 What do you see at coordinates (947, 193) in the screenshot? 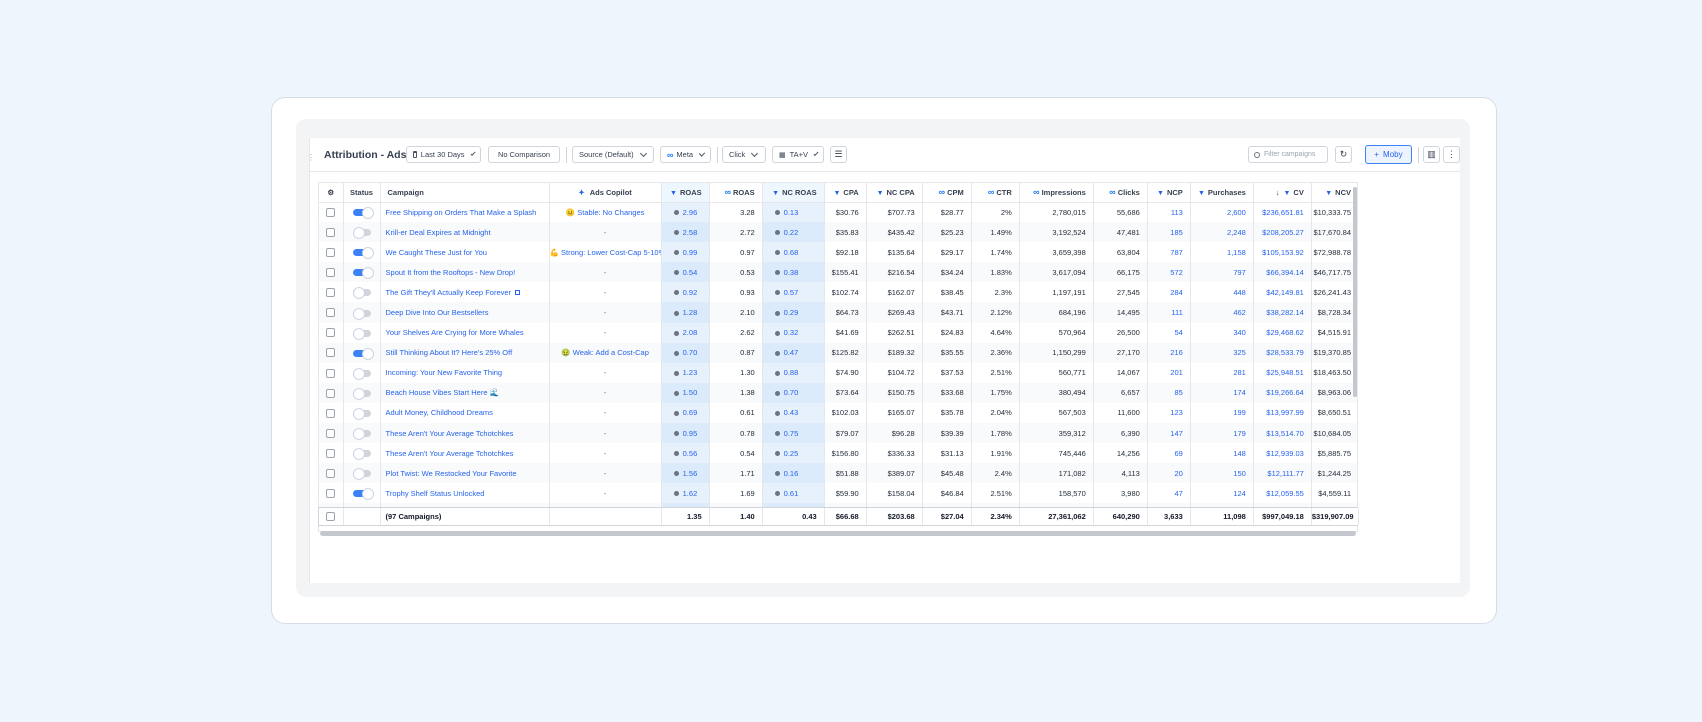
I see `column-header-cpm: ∞ CPM` at bounding box center [947, 193].